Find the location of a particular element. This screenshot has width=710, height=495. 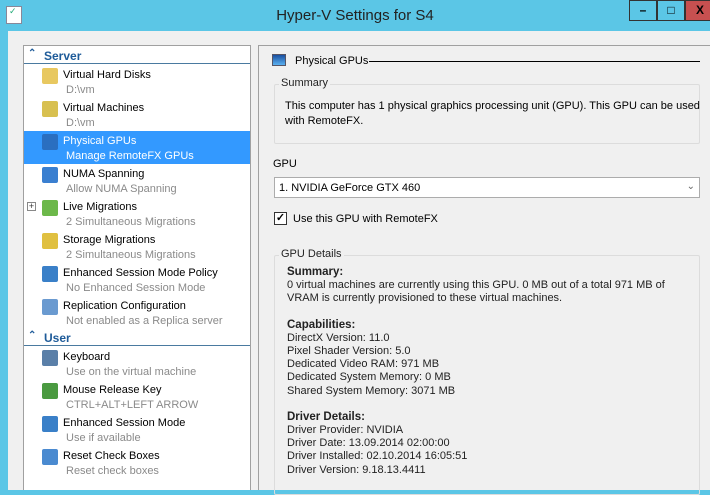

nav-item-numa-spanning: NUMA Spanning Allow NUMA Spanning is located at coordinates (137, 180).